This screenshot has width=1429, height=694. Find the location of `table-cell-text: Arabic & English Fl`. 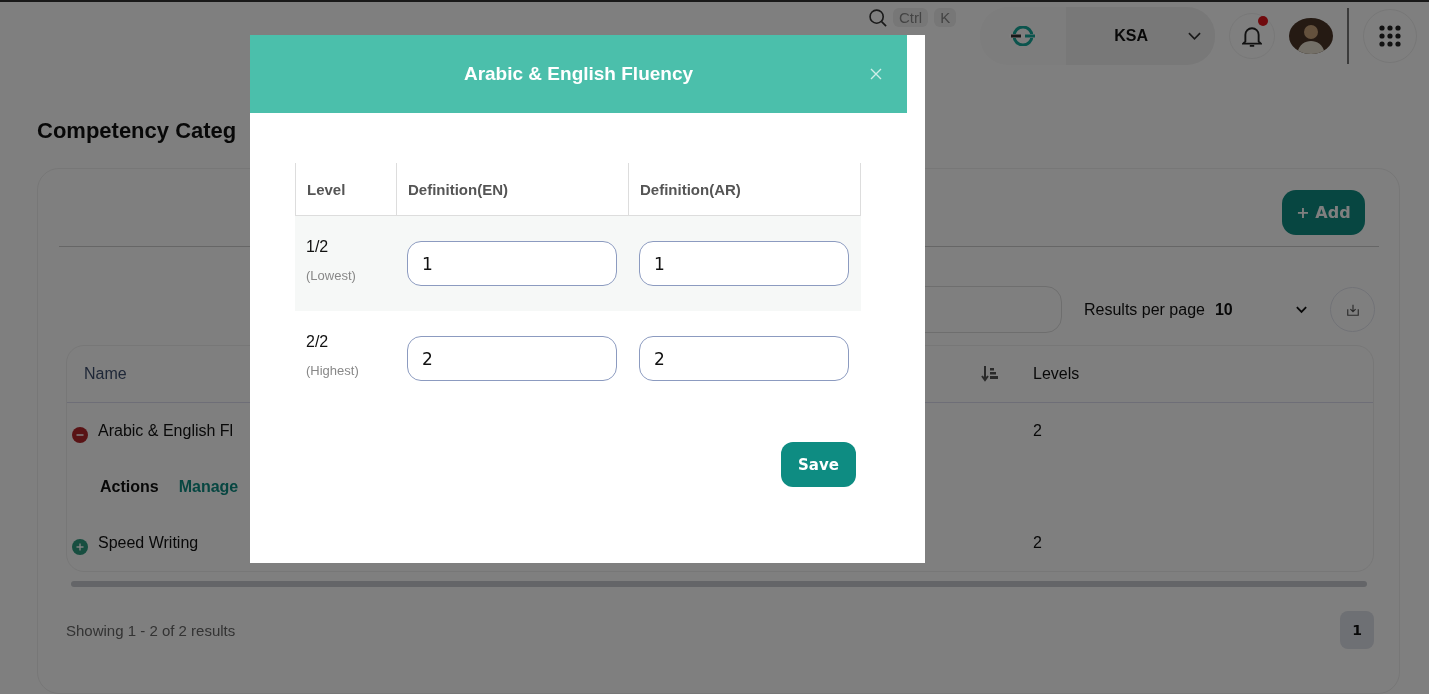

table-cell-text: Arabic & English Fl is located at coordinates (166, 431).